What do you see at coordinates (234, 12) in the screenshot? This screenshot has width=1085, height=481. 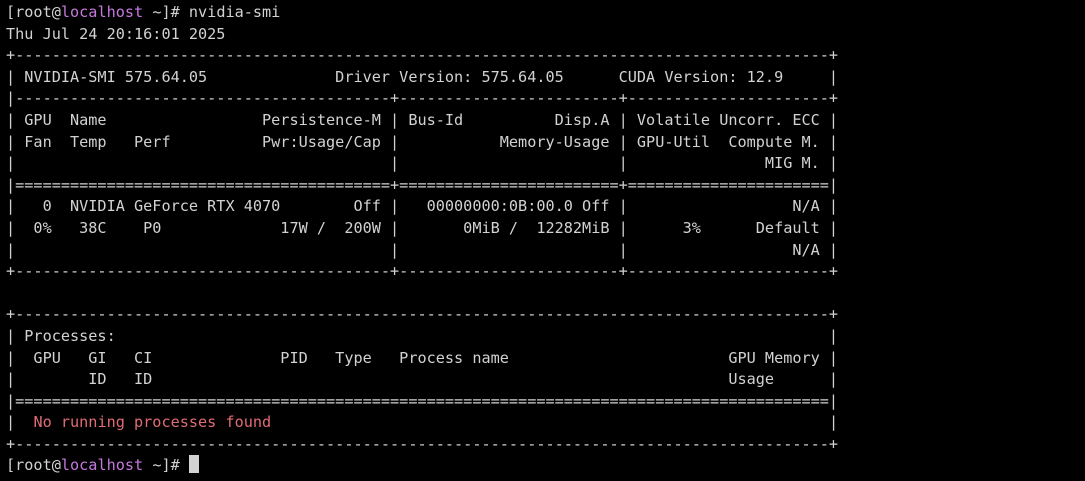 I see `command-text: nvidia-smi` at bounding box center [234, 12].